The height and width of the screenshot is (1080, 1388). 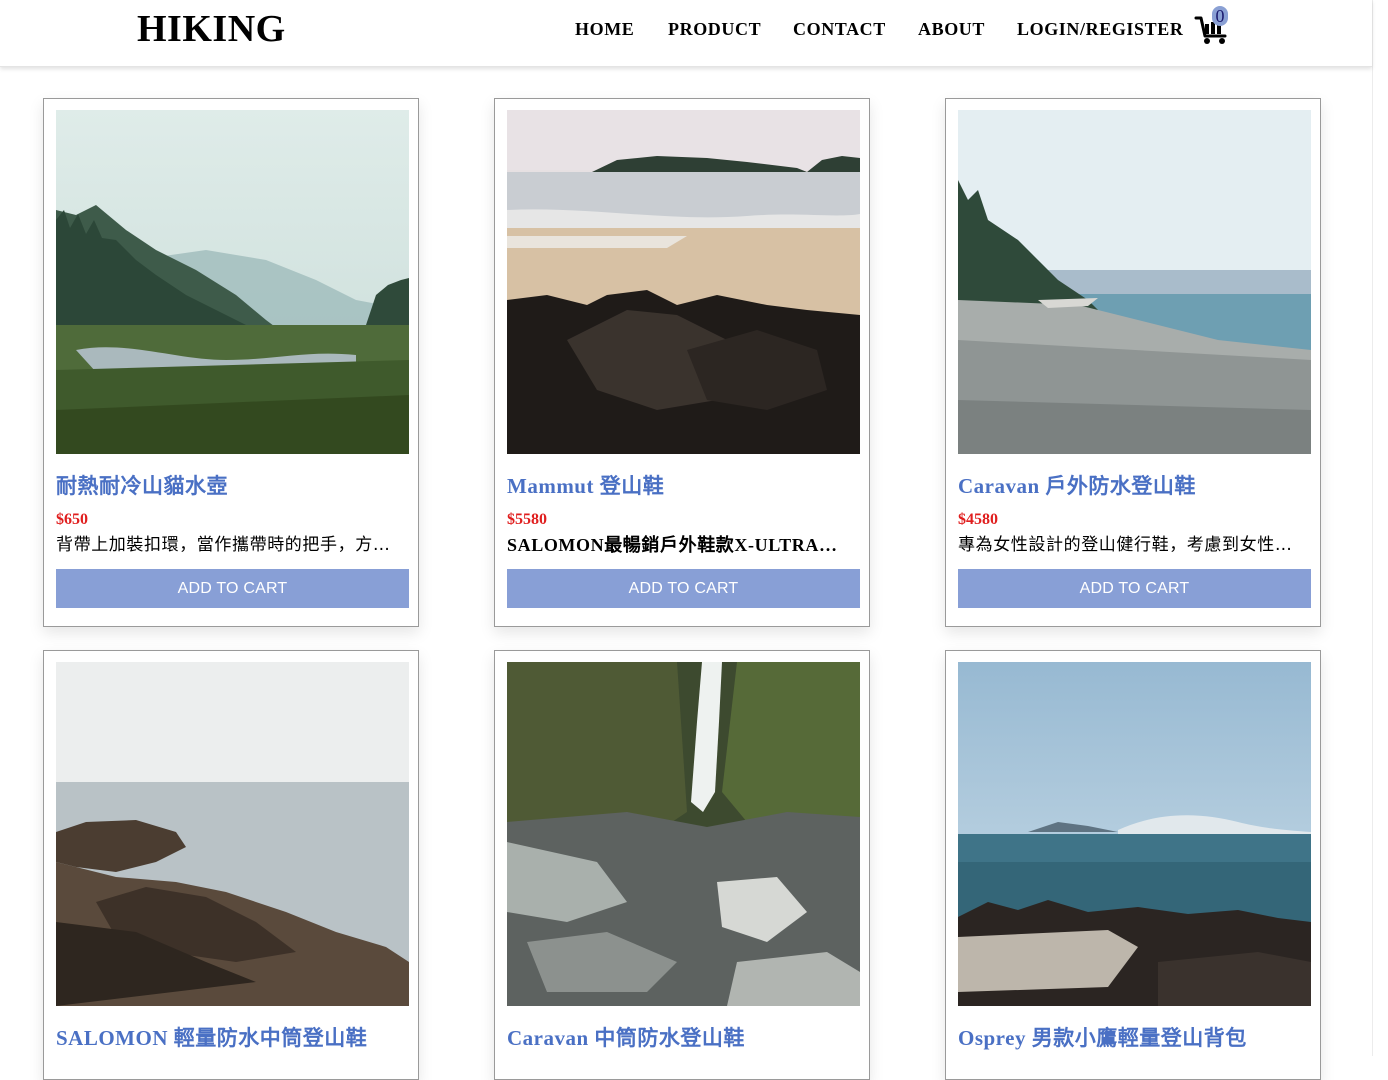 I want to click on product-description: SALOMON最暢銷戶外鞋款X-ULTRA，輕量穩定, so click(x=674, y=545).